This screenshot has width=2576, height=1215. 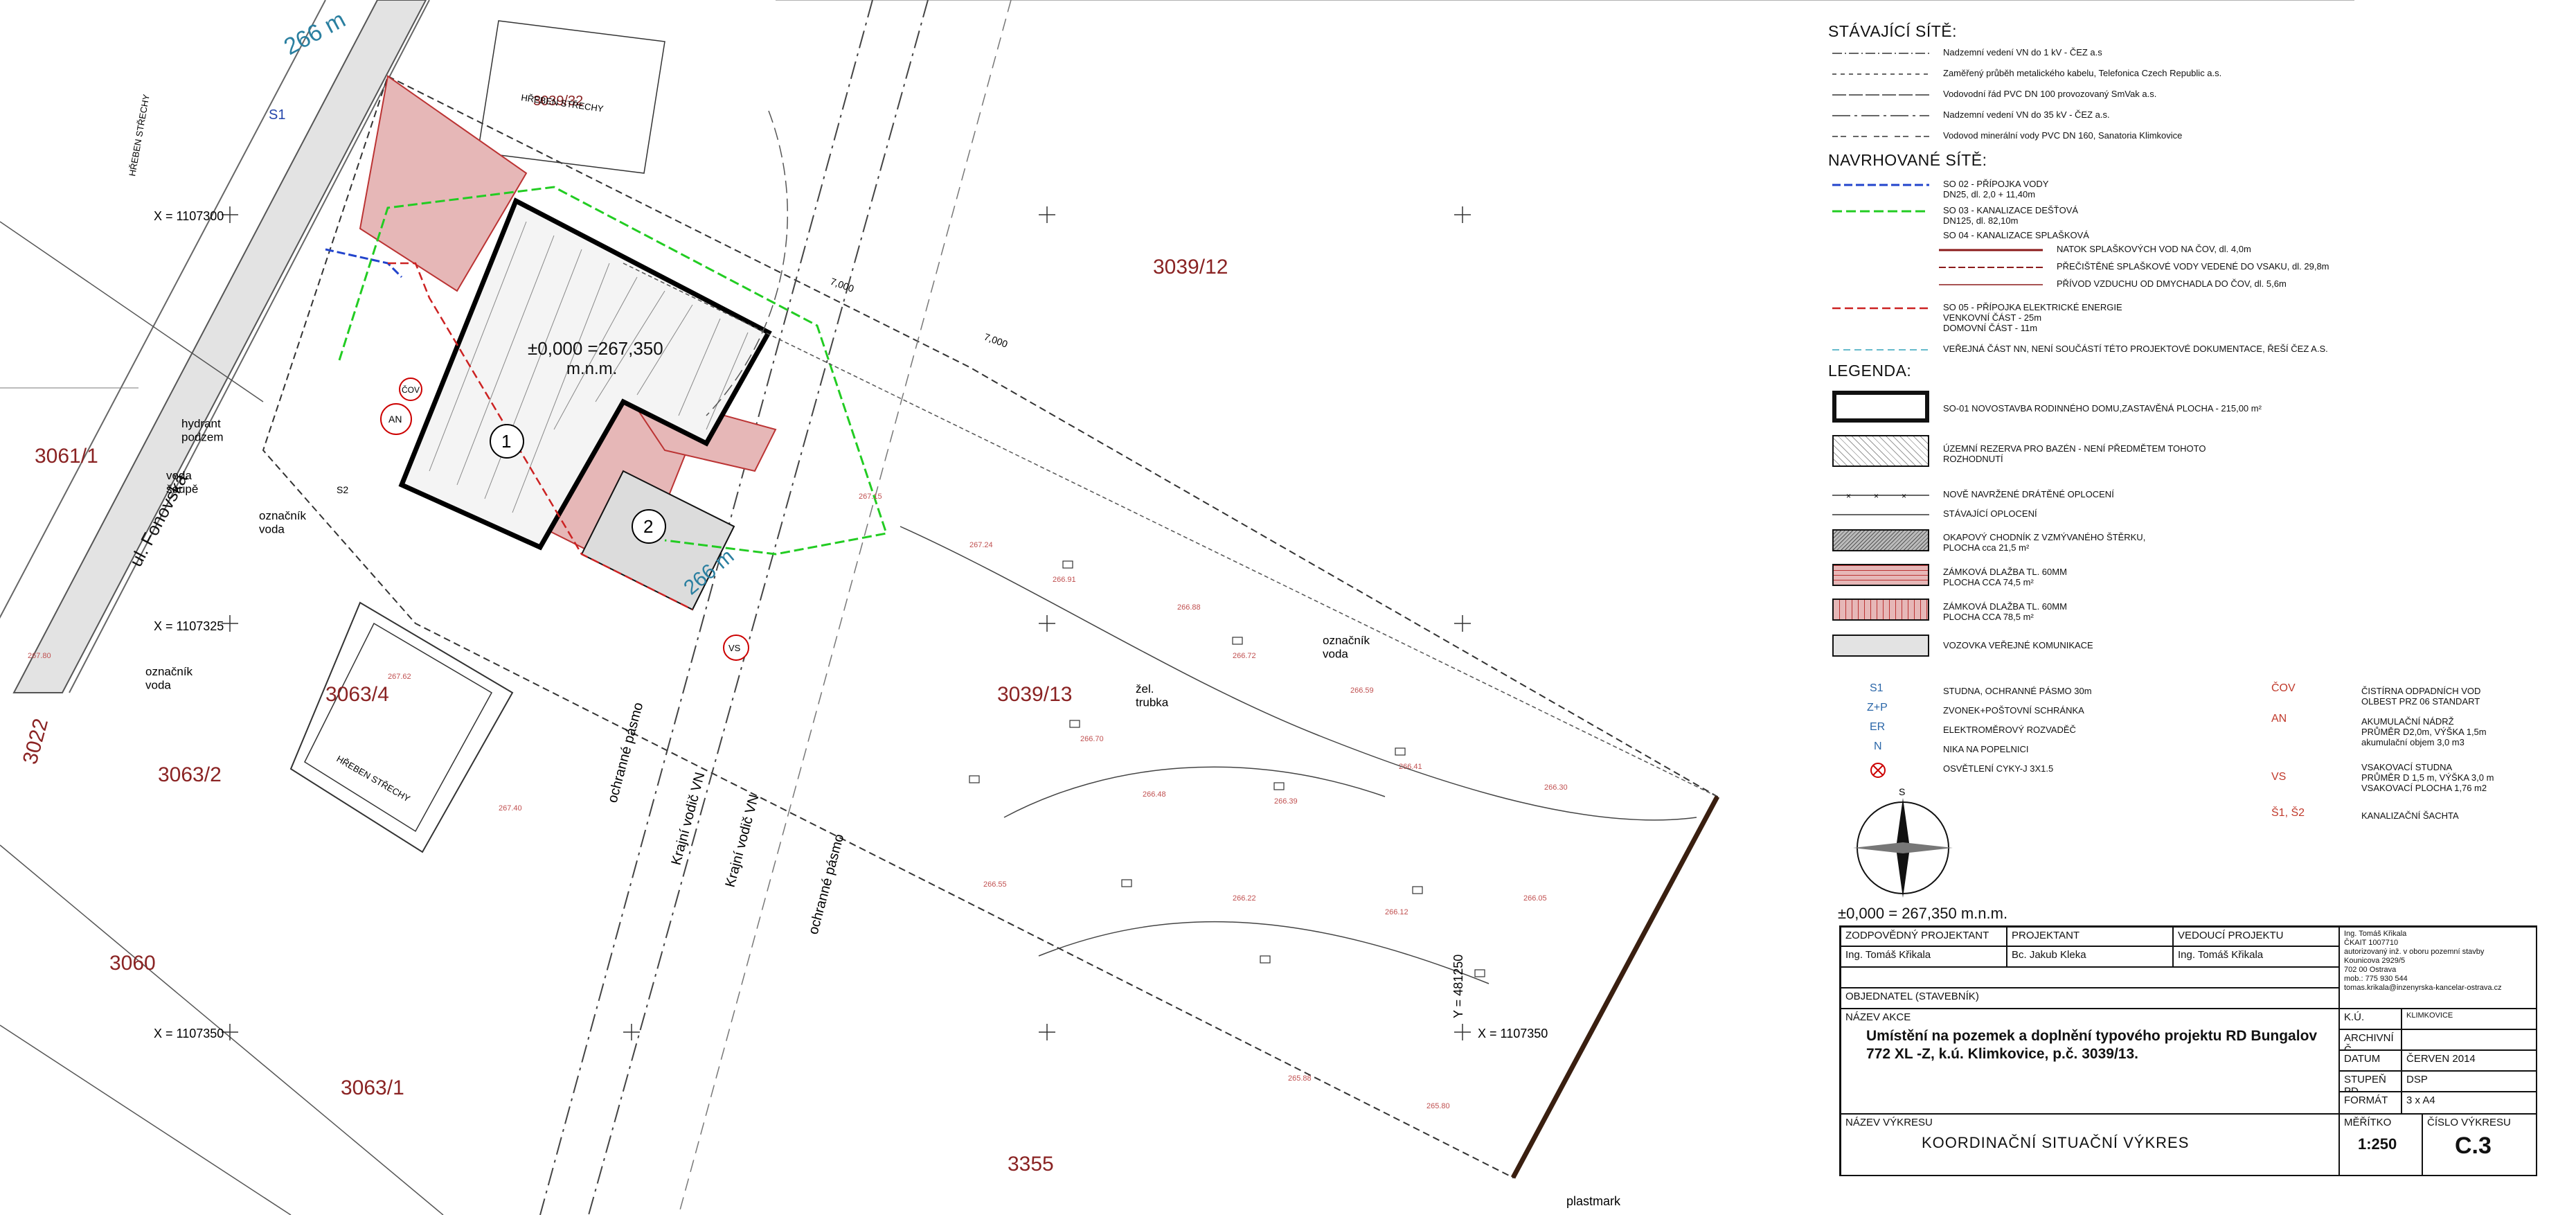 What do you see at coordinates (2090, 936) in the screenshot?
I see `designer-header: PROJEKTANT` at bounding box center [2090, 936].